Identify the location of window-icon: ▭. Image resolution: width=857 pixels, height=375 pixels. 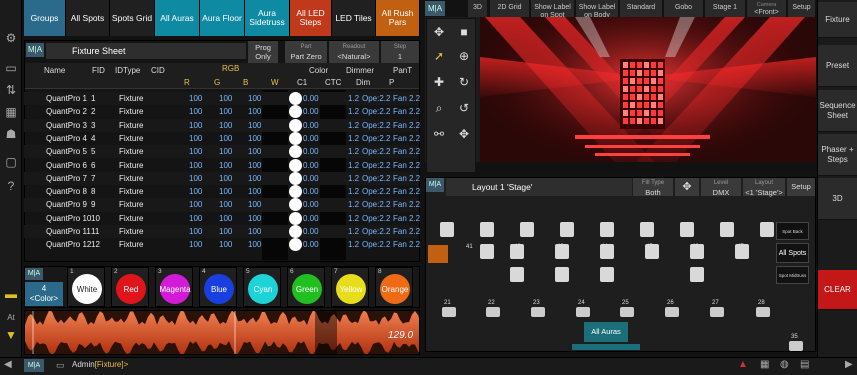
(11, 68).